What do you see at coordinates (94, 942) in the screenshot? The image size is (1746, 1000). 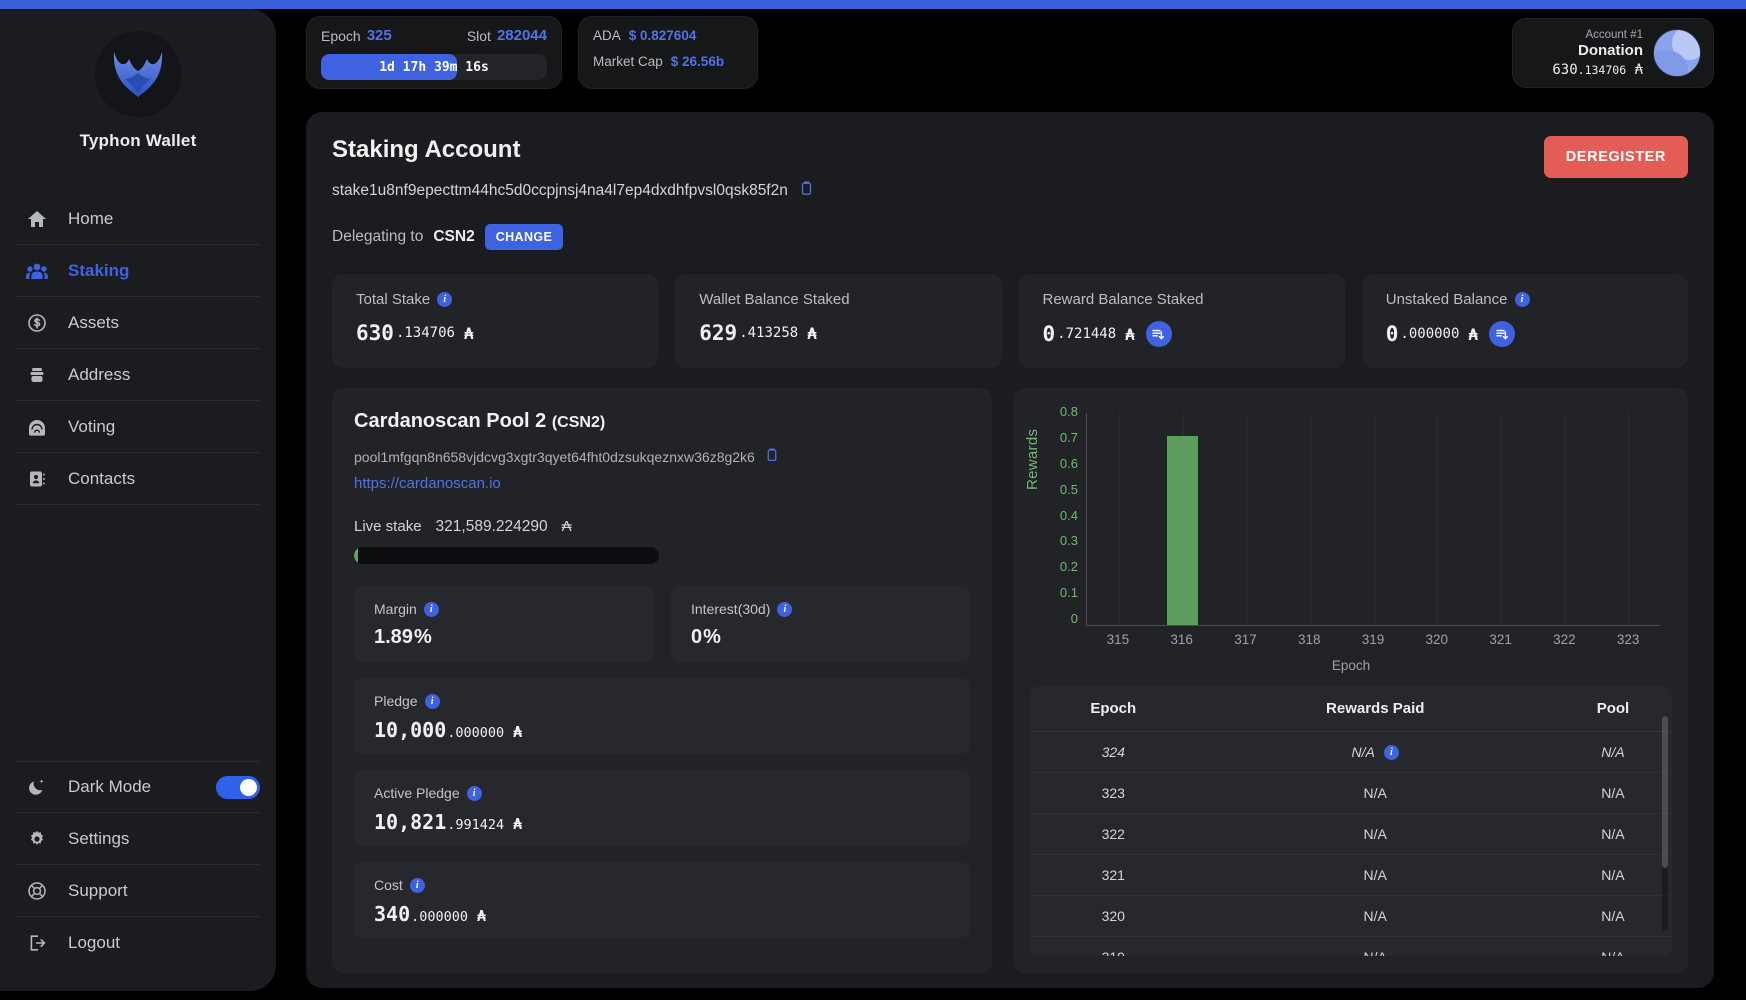 I see `sidebar-item-label: Logout` at bounding box center [94, 942].